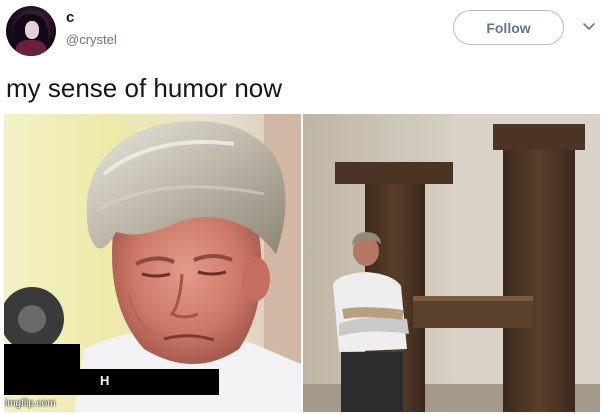  I want to click on chevron-down-icon, so click(589, 27).